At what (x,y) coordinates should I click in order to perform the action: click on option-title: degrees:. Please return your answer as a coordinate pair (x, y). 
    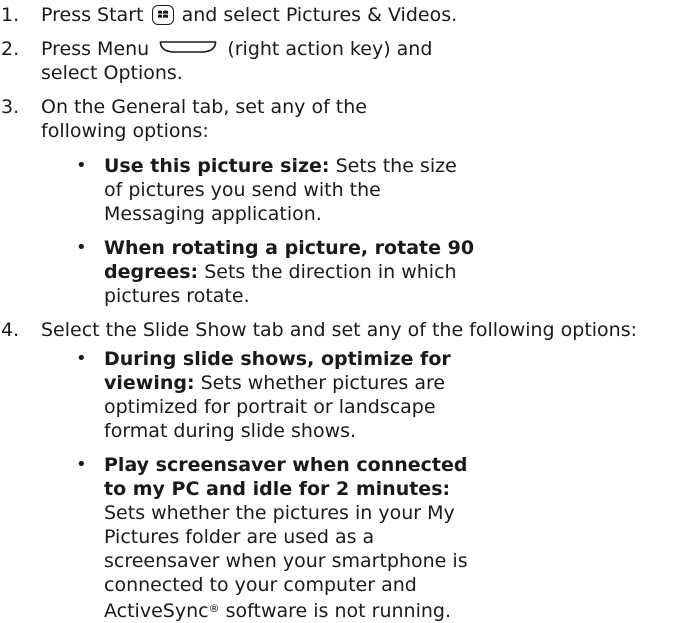
    Looking at the image, I should click on (151, 272).